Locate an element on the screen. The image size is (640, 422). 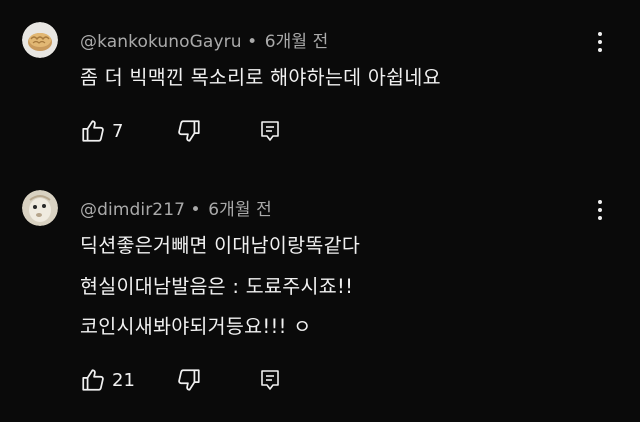
like-count: 21 is located at coordinates (123, 380).